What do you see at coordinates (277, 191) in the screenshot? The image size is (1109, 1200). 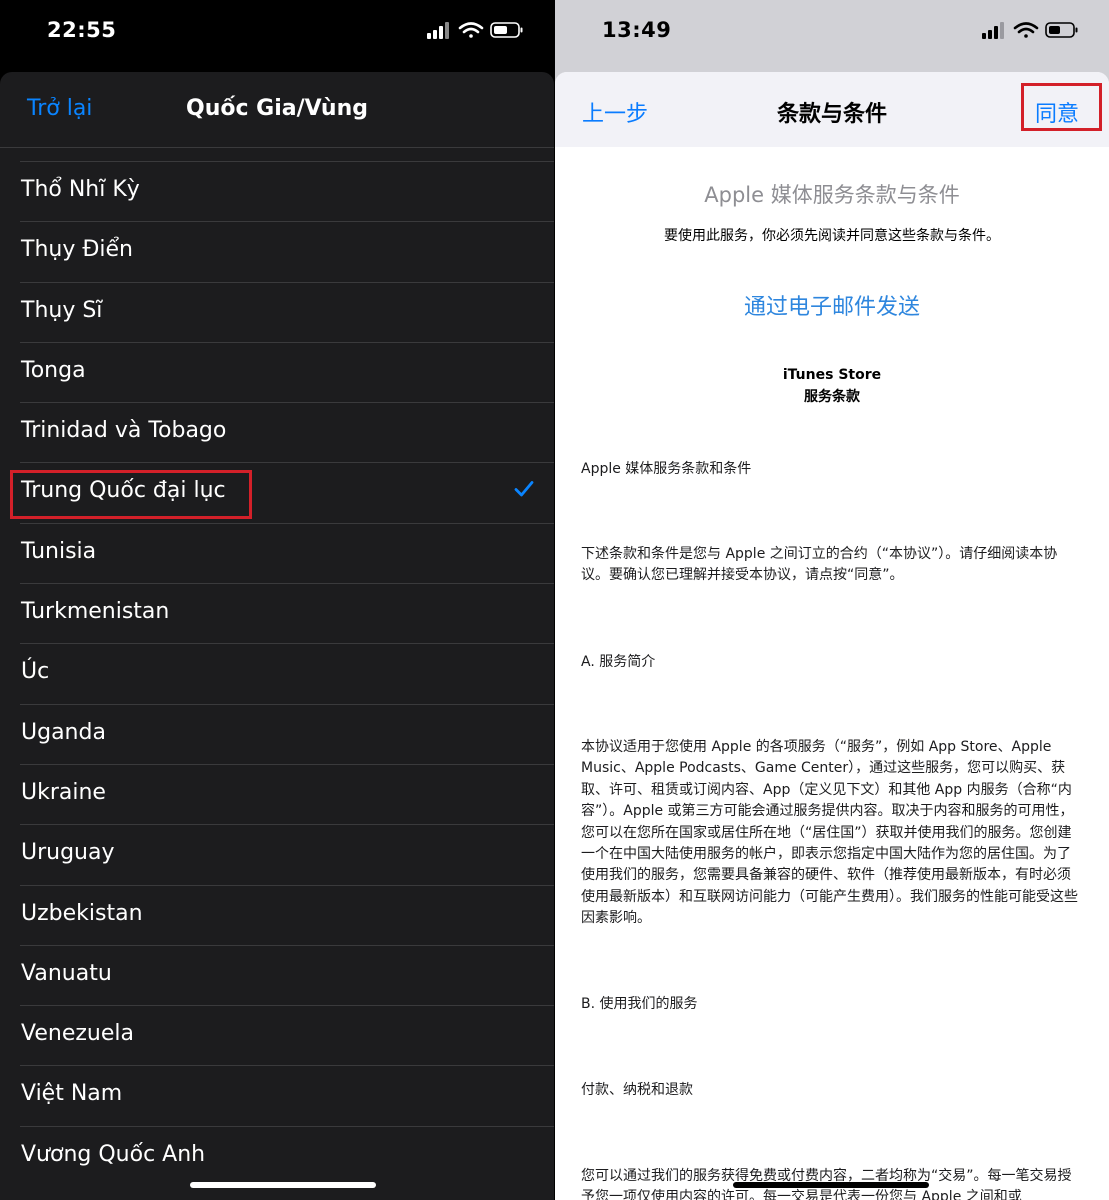 I see `list-item: Thổ Nhĩ Kỳ` at bounding box center [277, 191].